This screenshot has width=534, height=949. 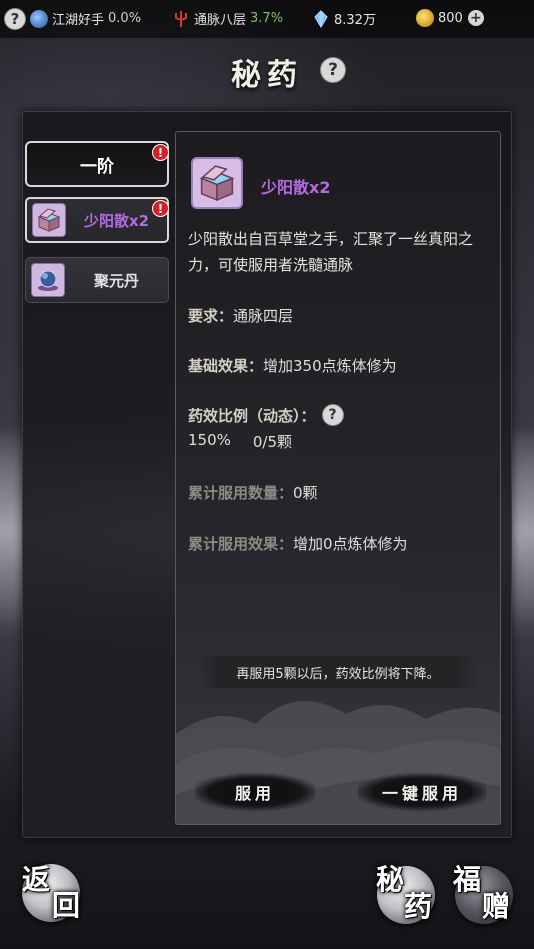 What do you see at coordinates (296, 187) in the screenshot?
I see `selected-item-name: 少阳散x2` at bounding box center [296, 187].